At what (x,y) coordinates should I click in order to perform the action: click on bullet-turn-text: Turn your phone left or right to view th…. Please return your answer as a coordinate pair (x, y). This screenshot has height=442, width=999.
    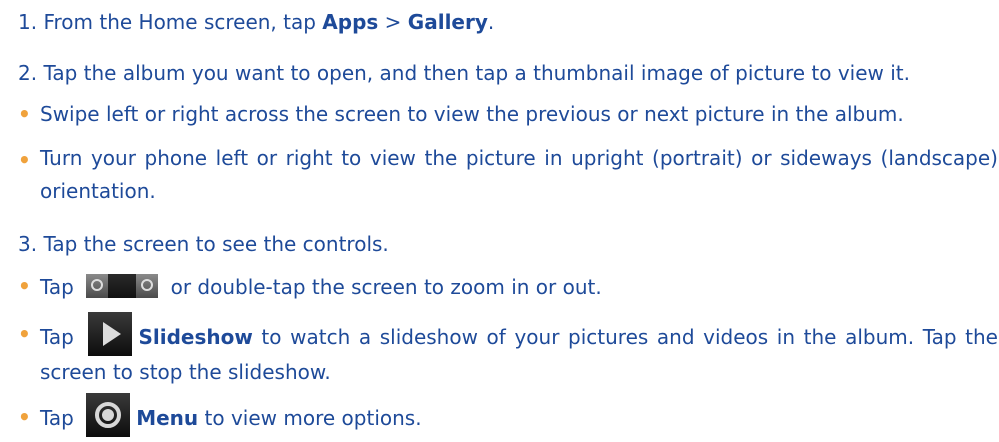
    Looking at the image, I should click on (519, 174).